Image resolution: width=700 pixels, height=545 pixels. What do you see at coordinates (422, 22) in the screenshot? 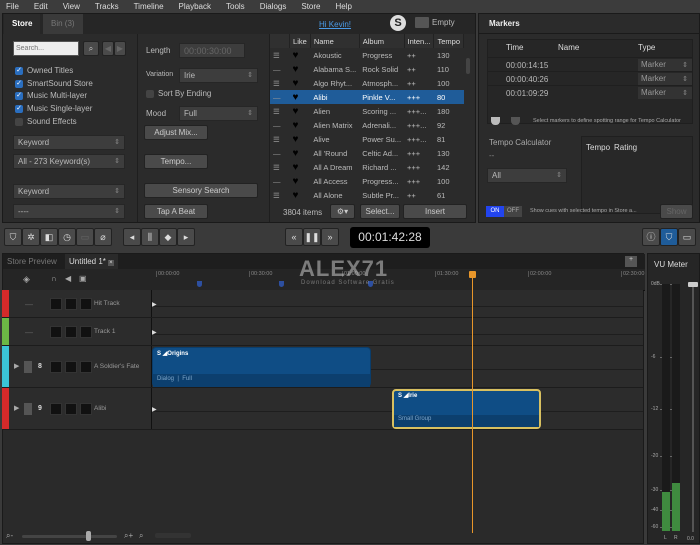
I see `cart-icon` at bounding box center [422, 22].